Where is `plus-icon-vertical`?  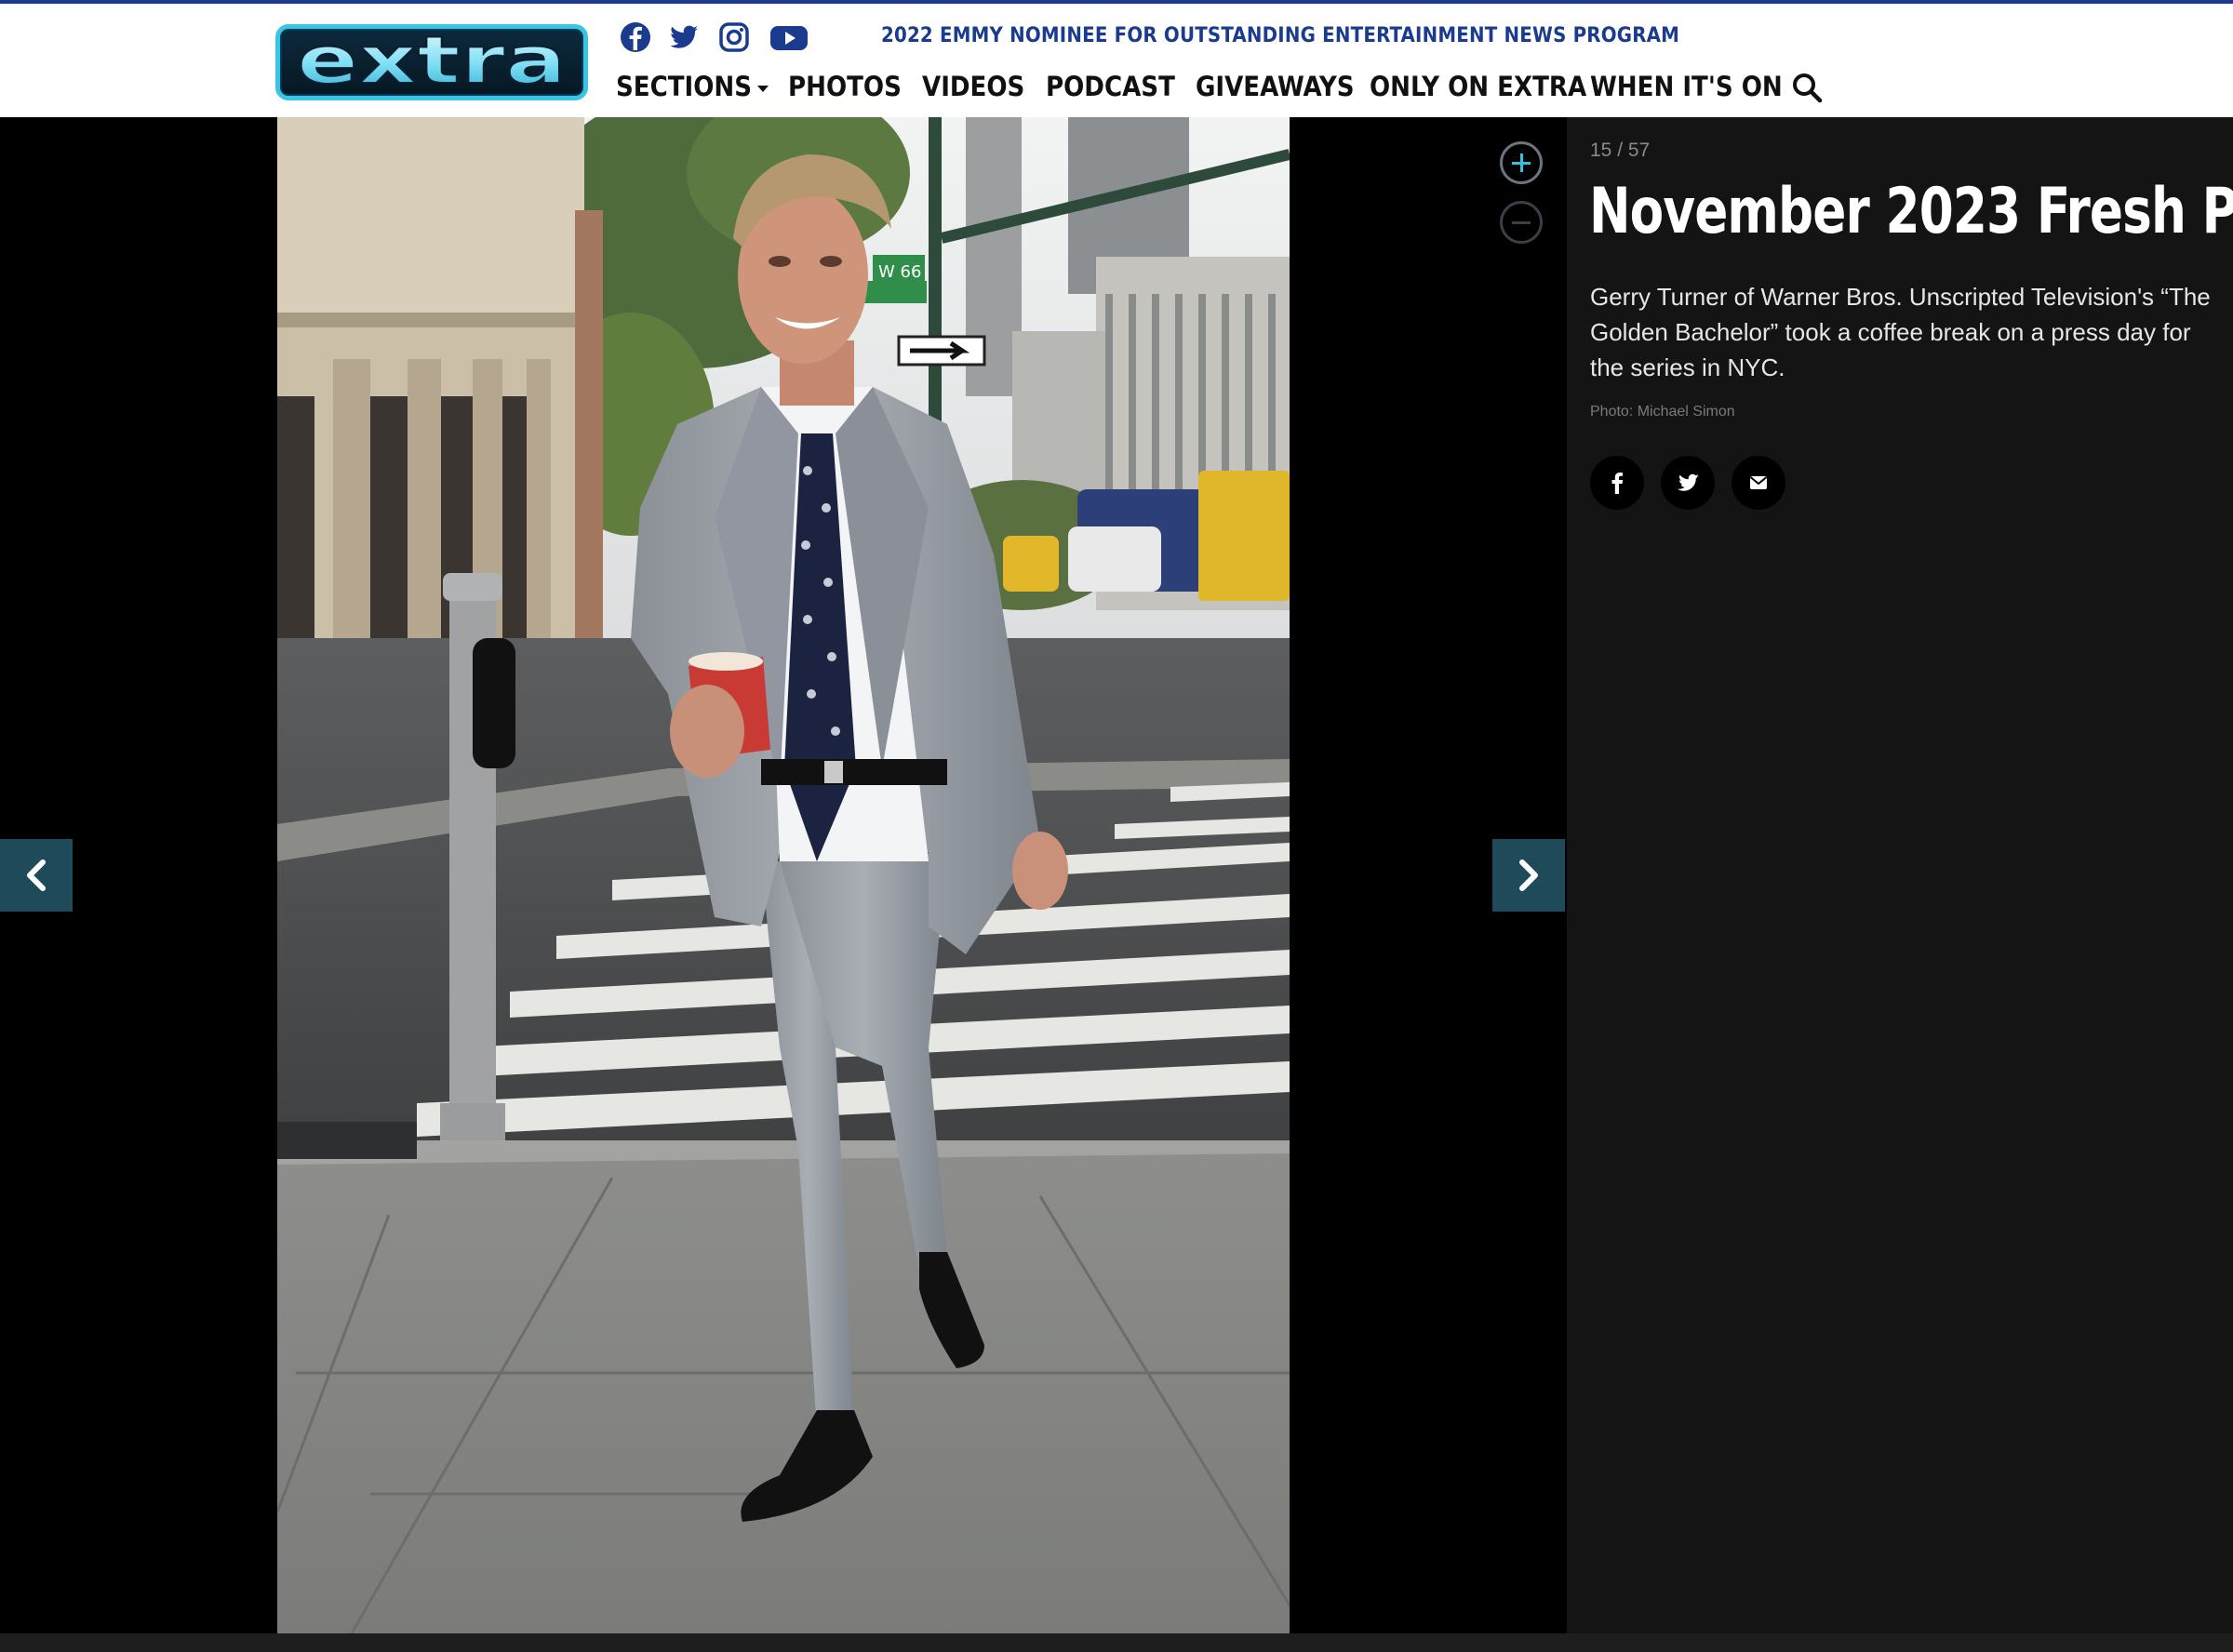 plus-icon-vertical is located at coordinates (1521, 162).